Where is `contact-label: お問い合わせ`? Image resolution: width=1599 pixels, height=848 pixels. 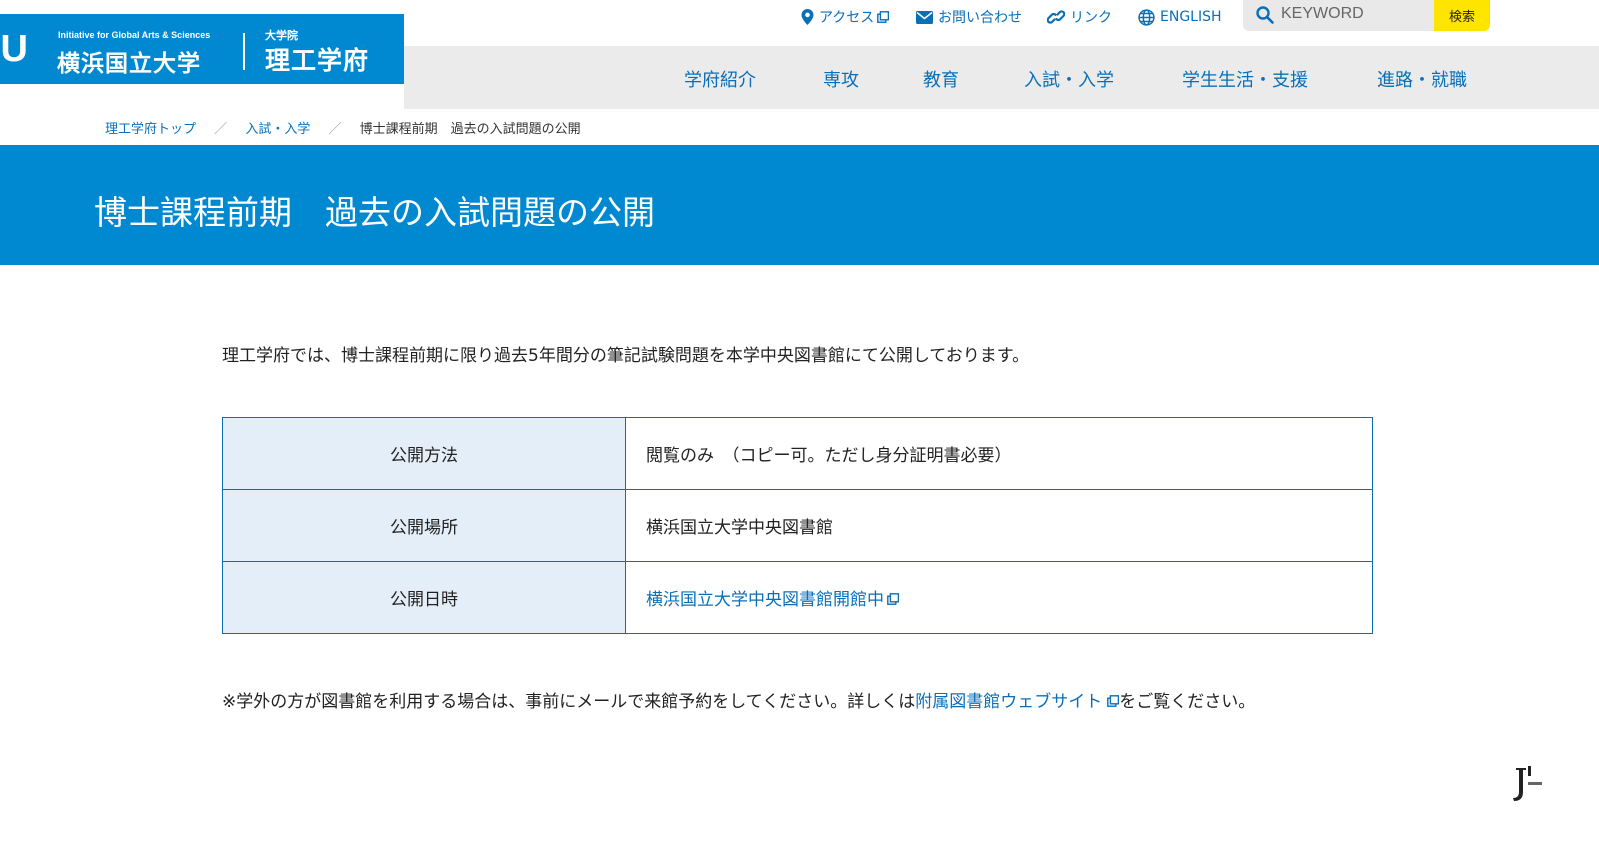
contact-label: お問い合わせ is located at coordinates (980, 18).